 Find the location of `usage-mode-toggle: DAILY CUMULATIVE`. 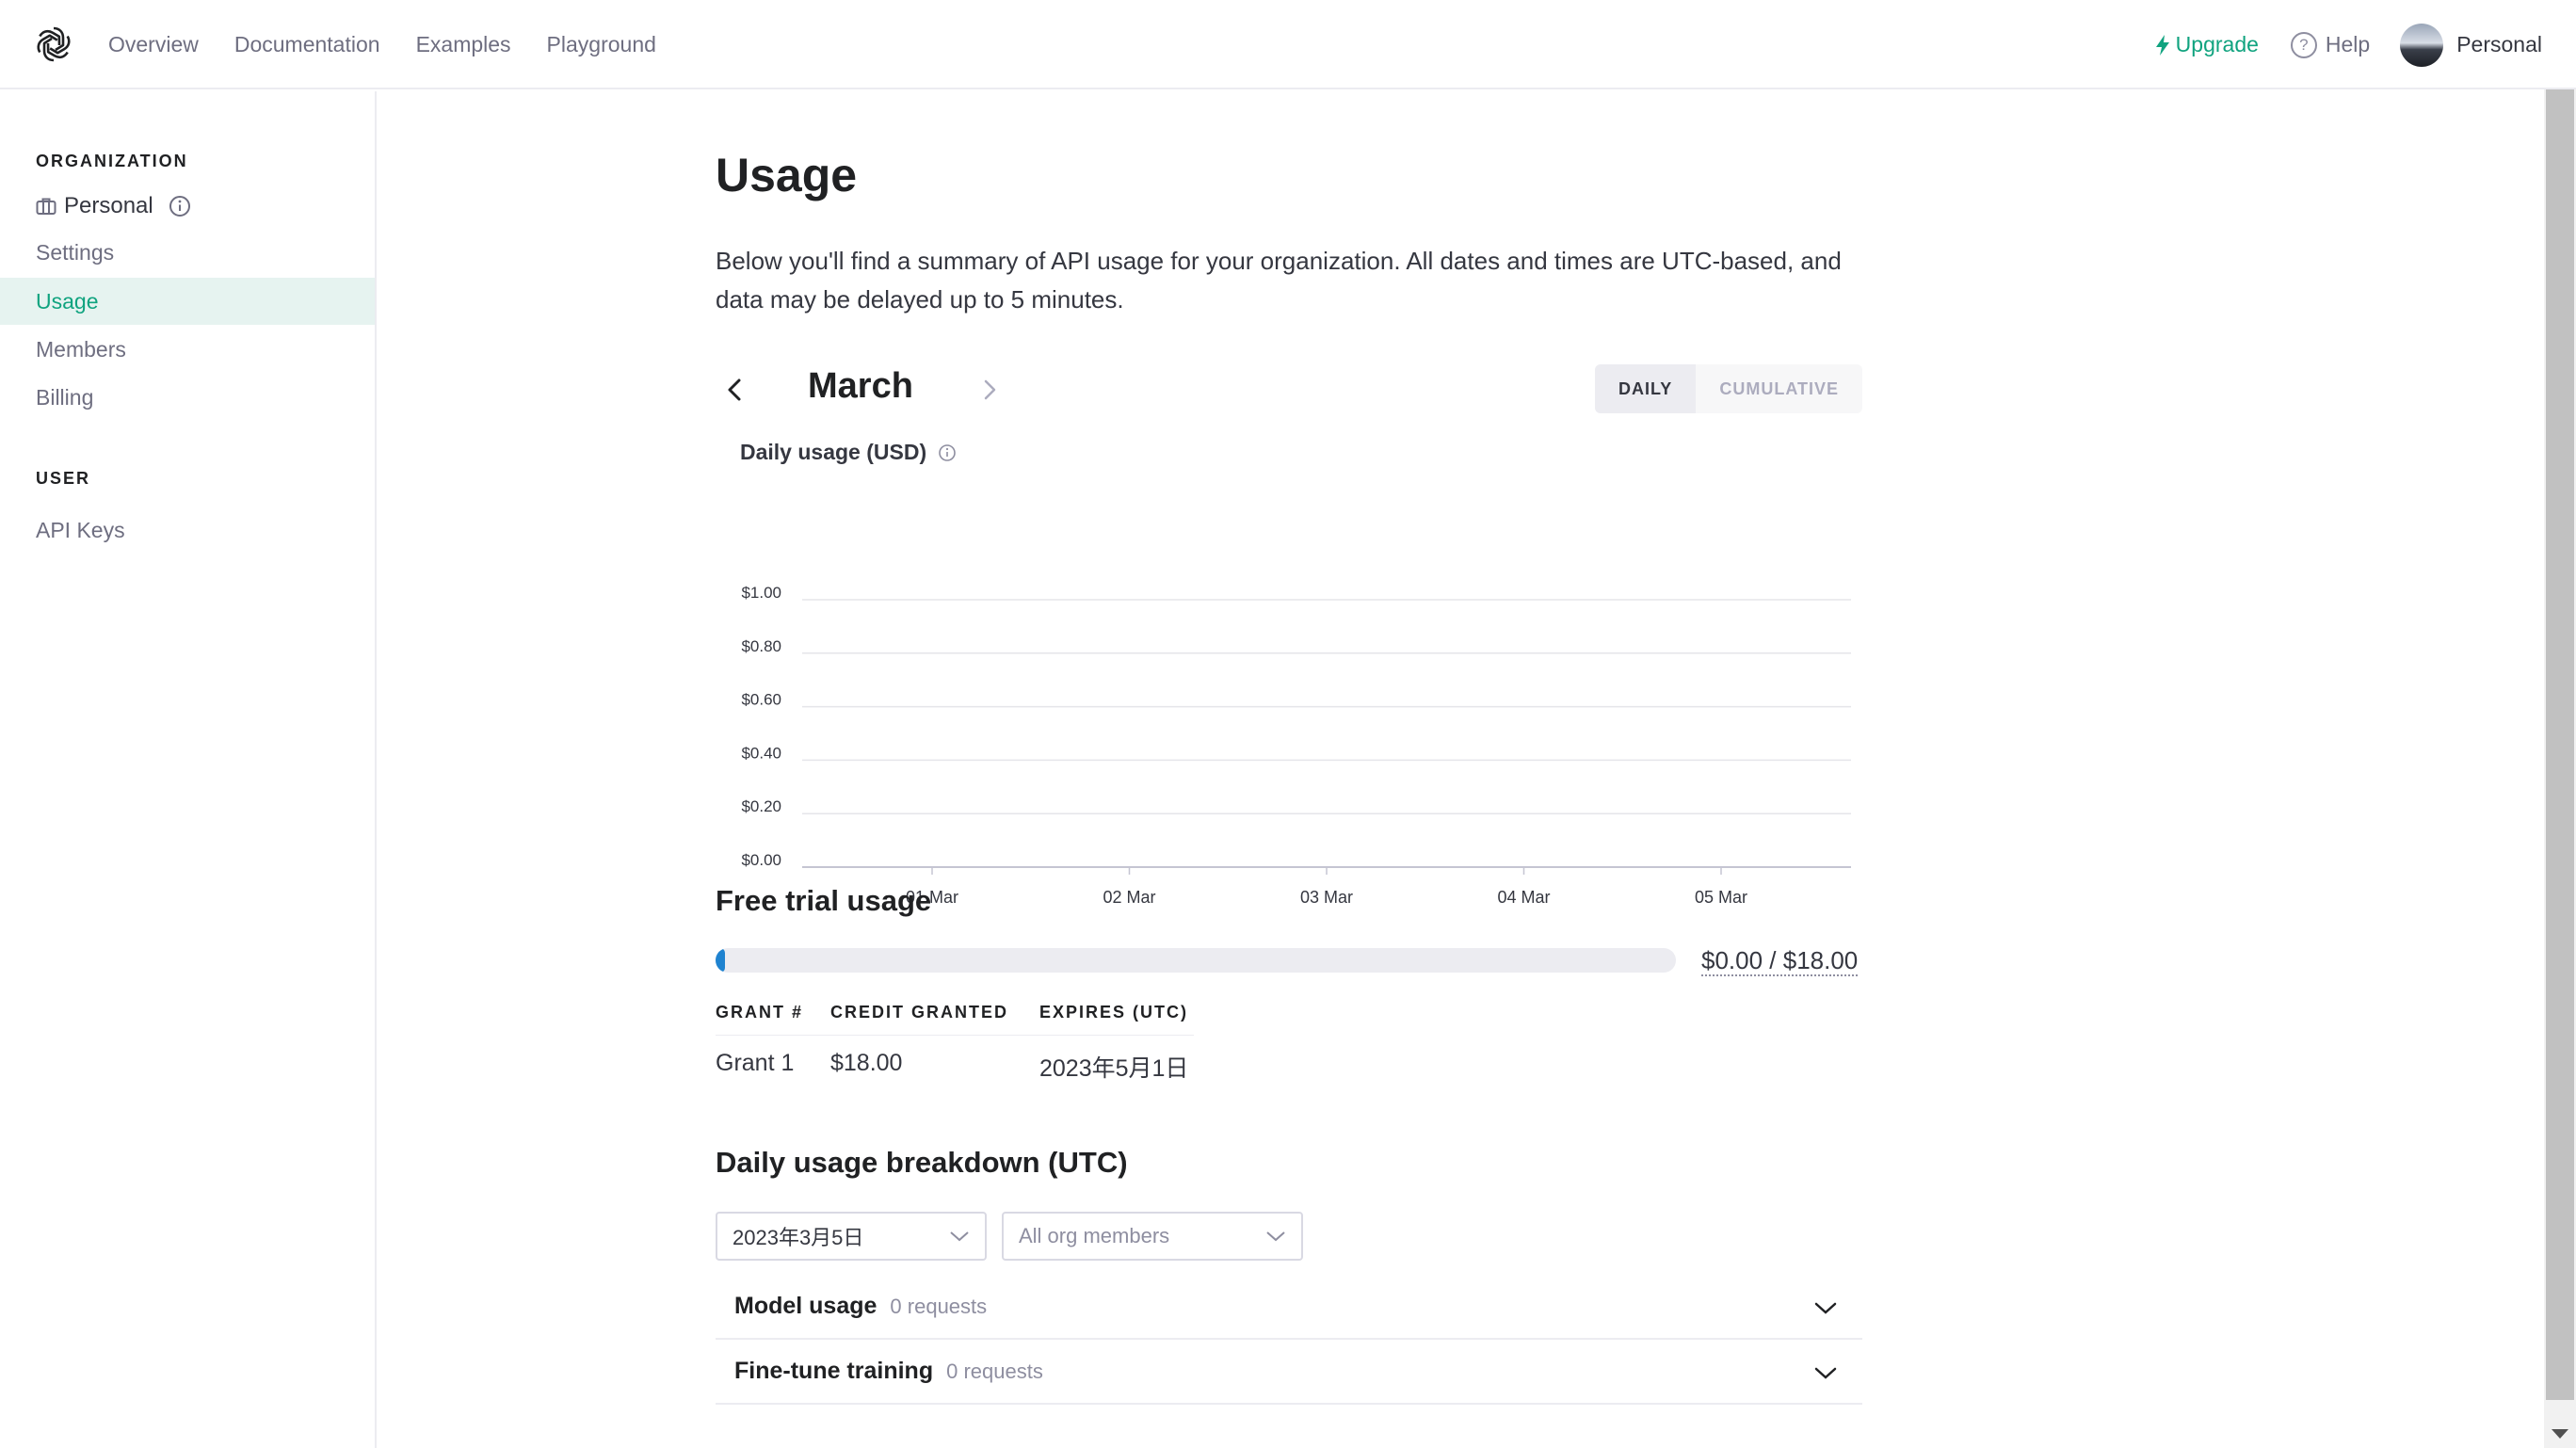

usage-mode-toggle: DAILY CUMULATIVE is located at coordinates (1728, 388).